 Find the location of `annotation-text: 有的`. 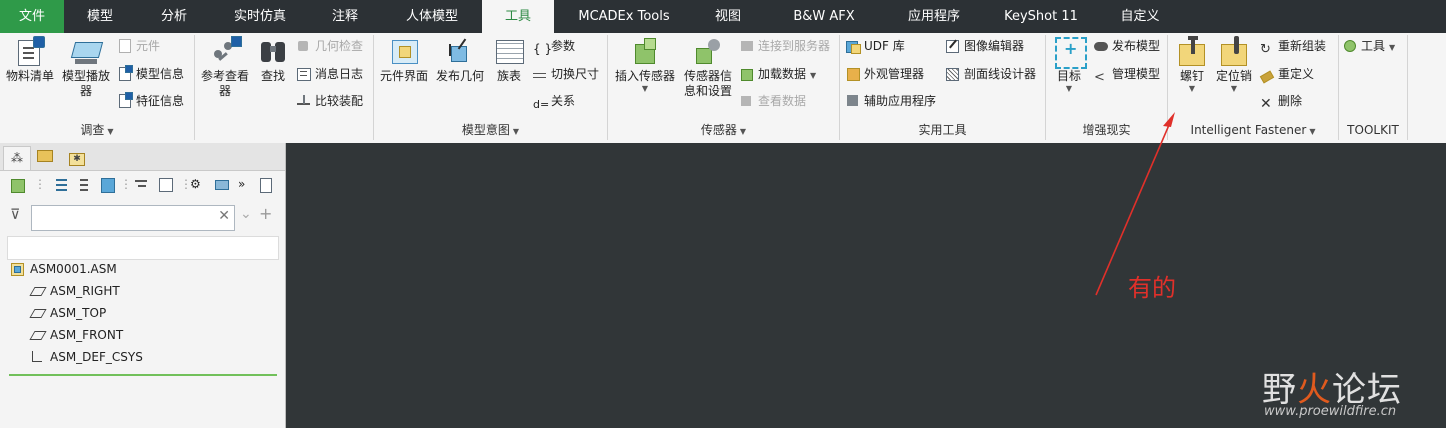

annotation-text: 有的 is located at coordinates (1152, 288).